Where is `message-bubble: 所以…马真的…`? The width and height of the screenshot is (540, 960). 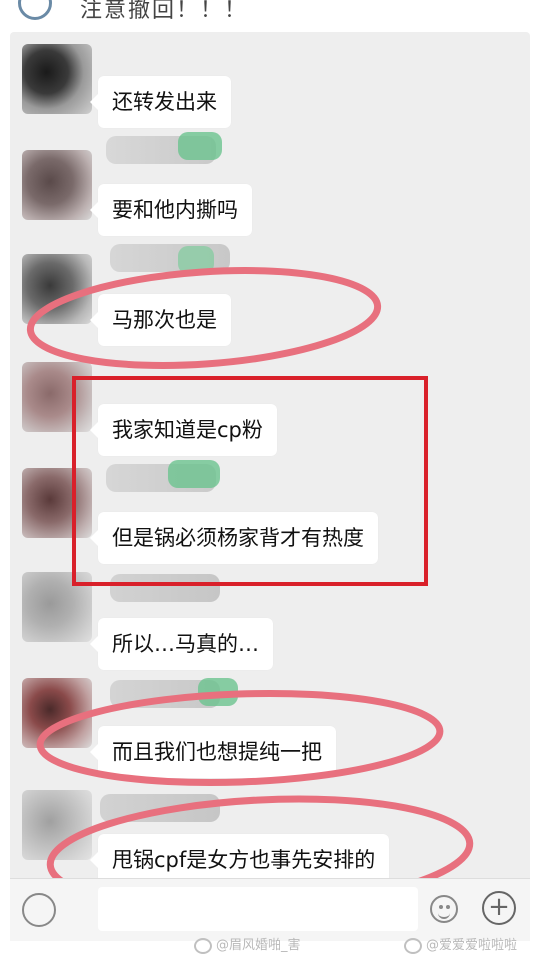
message-bubble: 所以…马真的… is located at coordinates (181, 644).